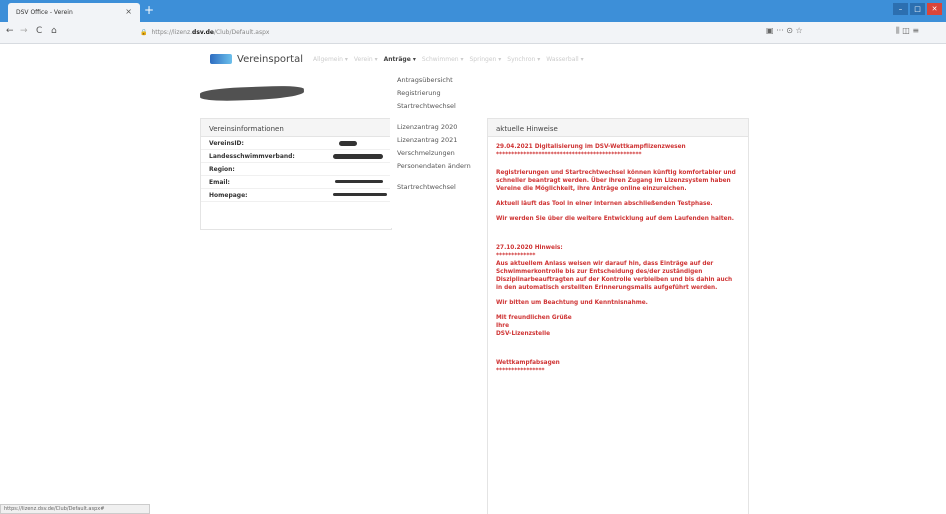  Describe the element at coordinates (907, 31) in the screenshot. I see `library-menu-icons: ⫼ ◫ ≡` at that location.